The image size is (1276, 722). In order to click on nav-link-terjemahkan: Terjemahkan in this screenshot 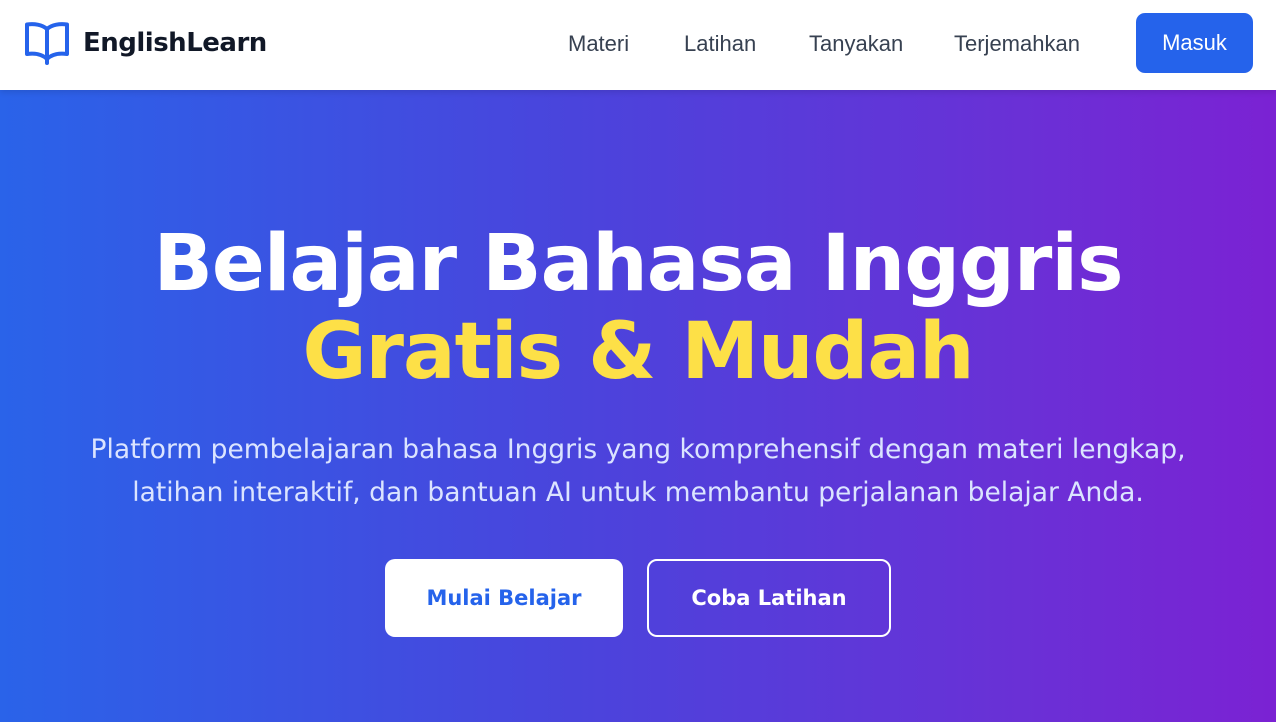, I will do `click(1017, 44)`.